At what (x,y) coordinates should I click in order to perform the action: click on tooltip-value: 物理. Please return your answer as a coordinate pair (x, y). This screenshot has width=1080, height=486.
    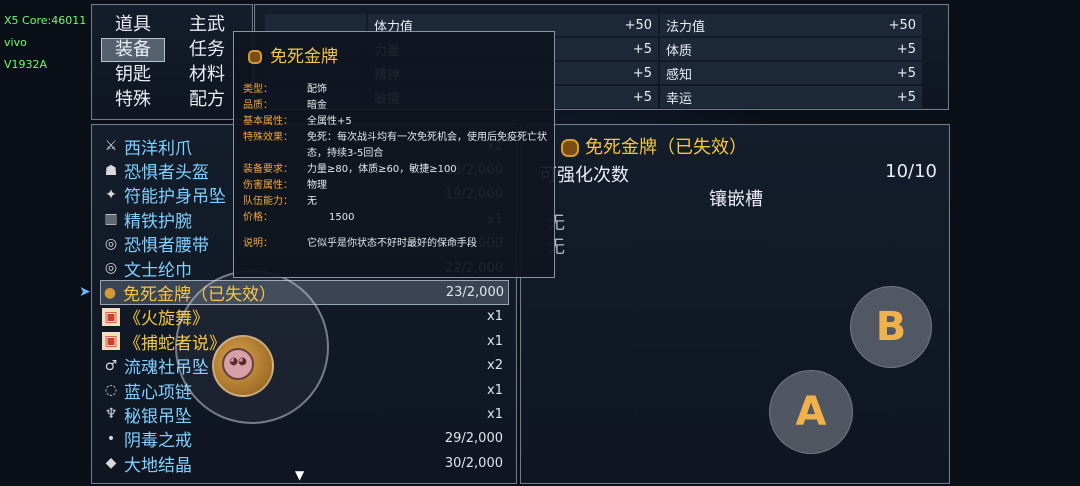
    Looking at the image, I should click on (317, 185).